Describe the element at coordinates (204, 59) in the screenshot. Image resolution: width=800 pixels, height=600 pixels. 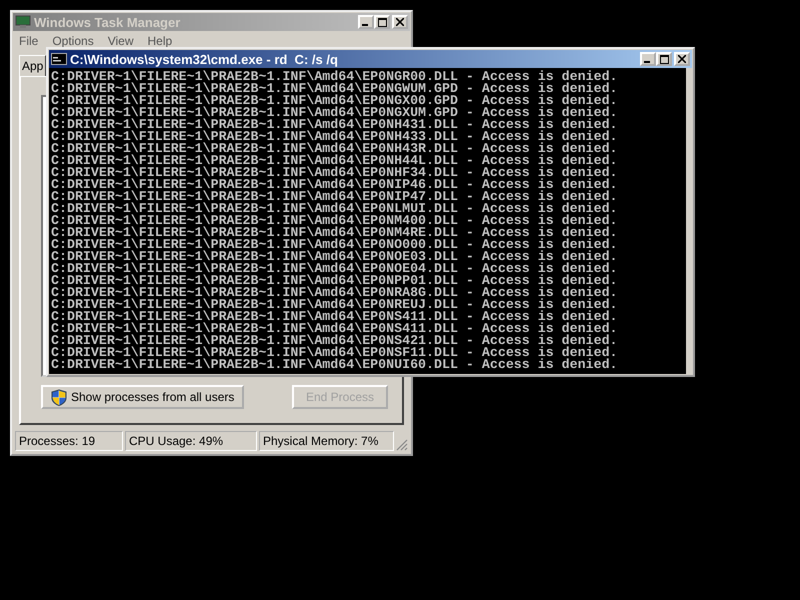
I see `window-title: C:\Windows\system32\cmd.exe - rd C: /s /q` at that location.